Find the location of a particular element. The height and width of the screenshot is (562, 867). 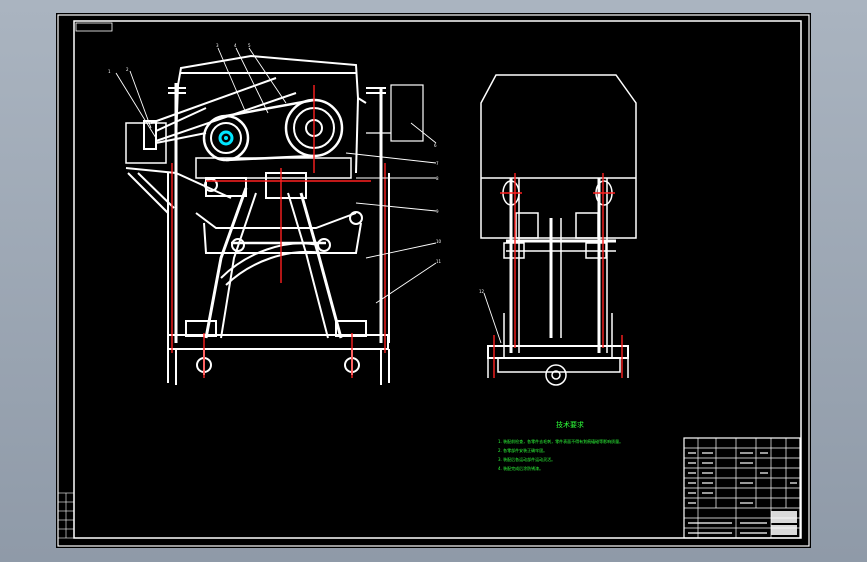

binding-strip is located at coordinates (66, 515).